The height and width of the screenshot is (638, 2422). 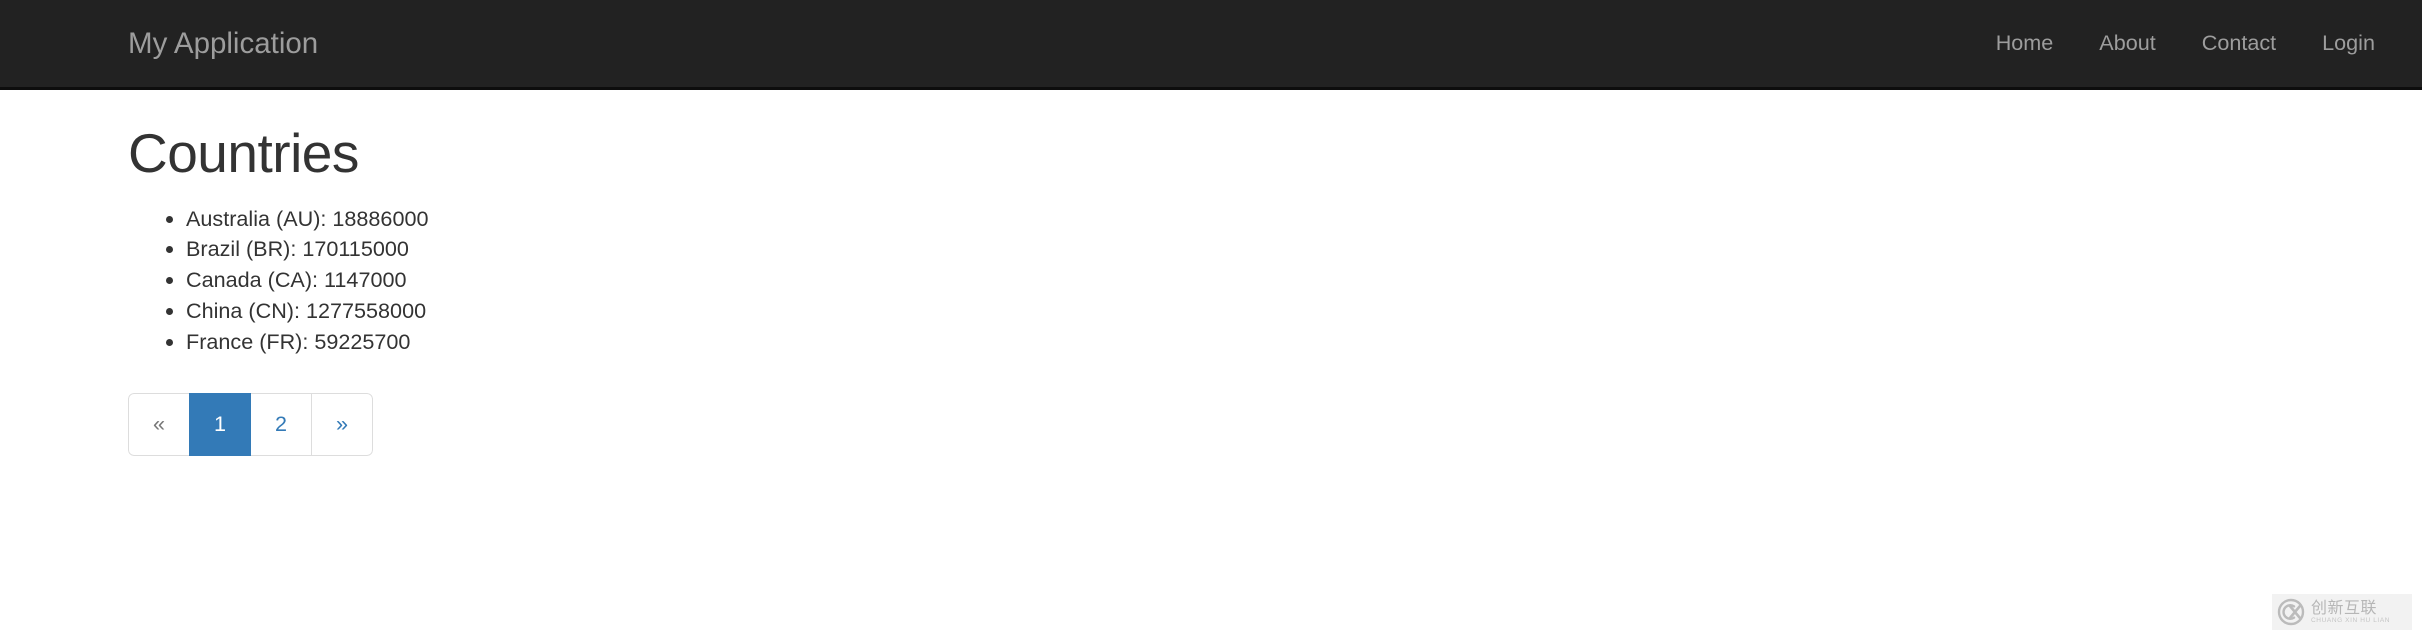 I want to click on nav-link-about: About, so click(x=2127, y=43).